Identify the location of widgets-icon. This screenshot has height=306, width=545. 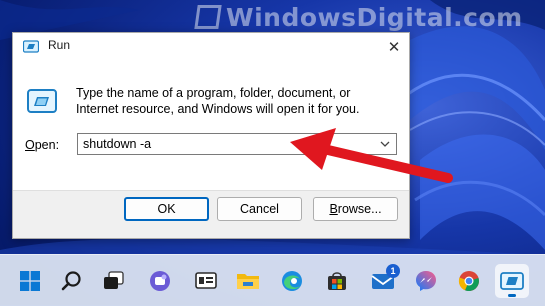
(206, 280).